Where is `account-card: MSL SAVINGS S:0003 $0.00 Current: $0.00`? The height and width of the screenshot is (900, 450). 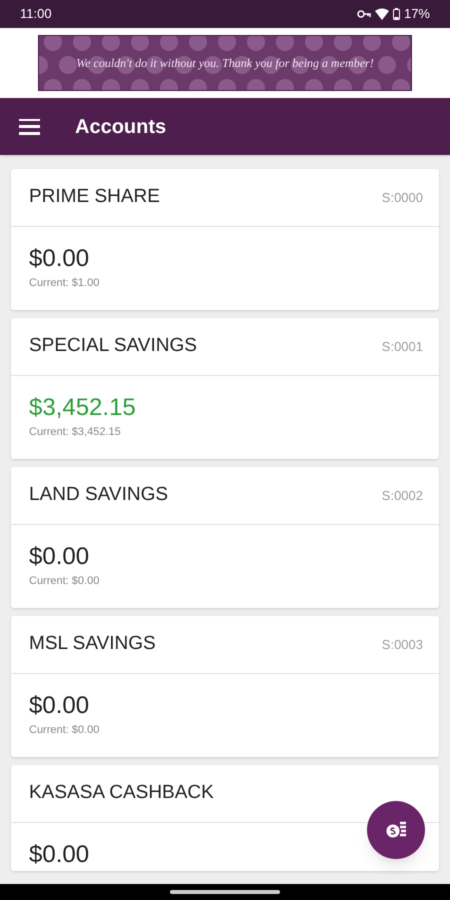 account-card: MSL SAVINGS S:0003 $0.00 Current: $0.00 is located at coordinates (225, 686).